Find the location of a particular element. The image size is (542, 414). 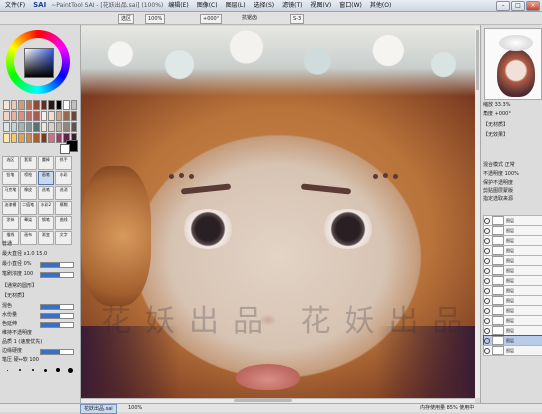

brush-texture-select: 【无材质】 is located at coordinates (39, 296).